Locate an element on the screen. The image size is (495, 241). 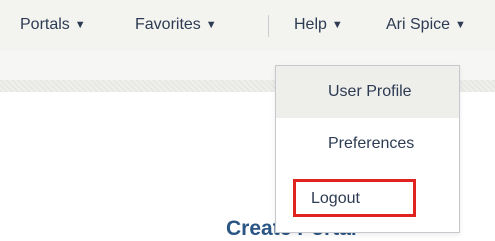
user-name-label: Ari Spice is located at coordinates (418, 24).